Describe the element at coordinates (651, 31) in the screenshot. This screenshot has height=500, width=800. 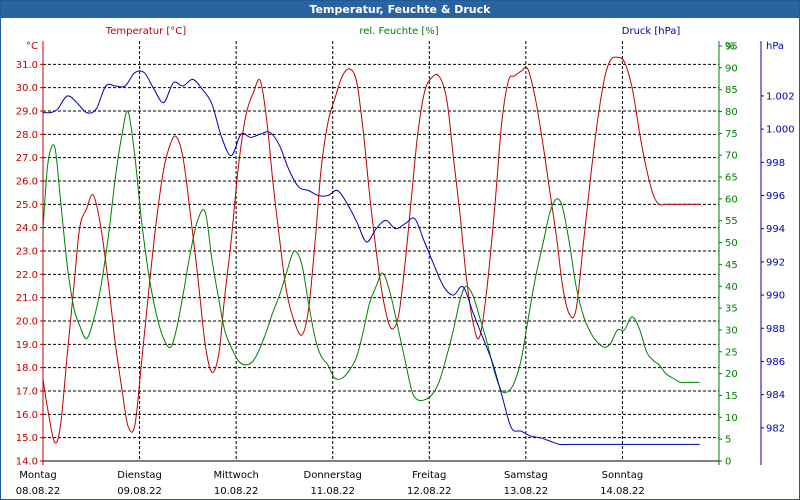
I see `pressure-series-label: Druck [hPa]` at that location.